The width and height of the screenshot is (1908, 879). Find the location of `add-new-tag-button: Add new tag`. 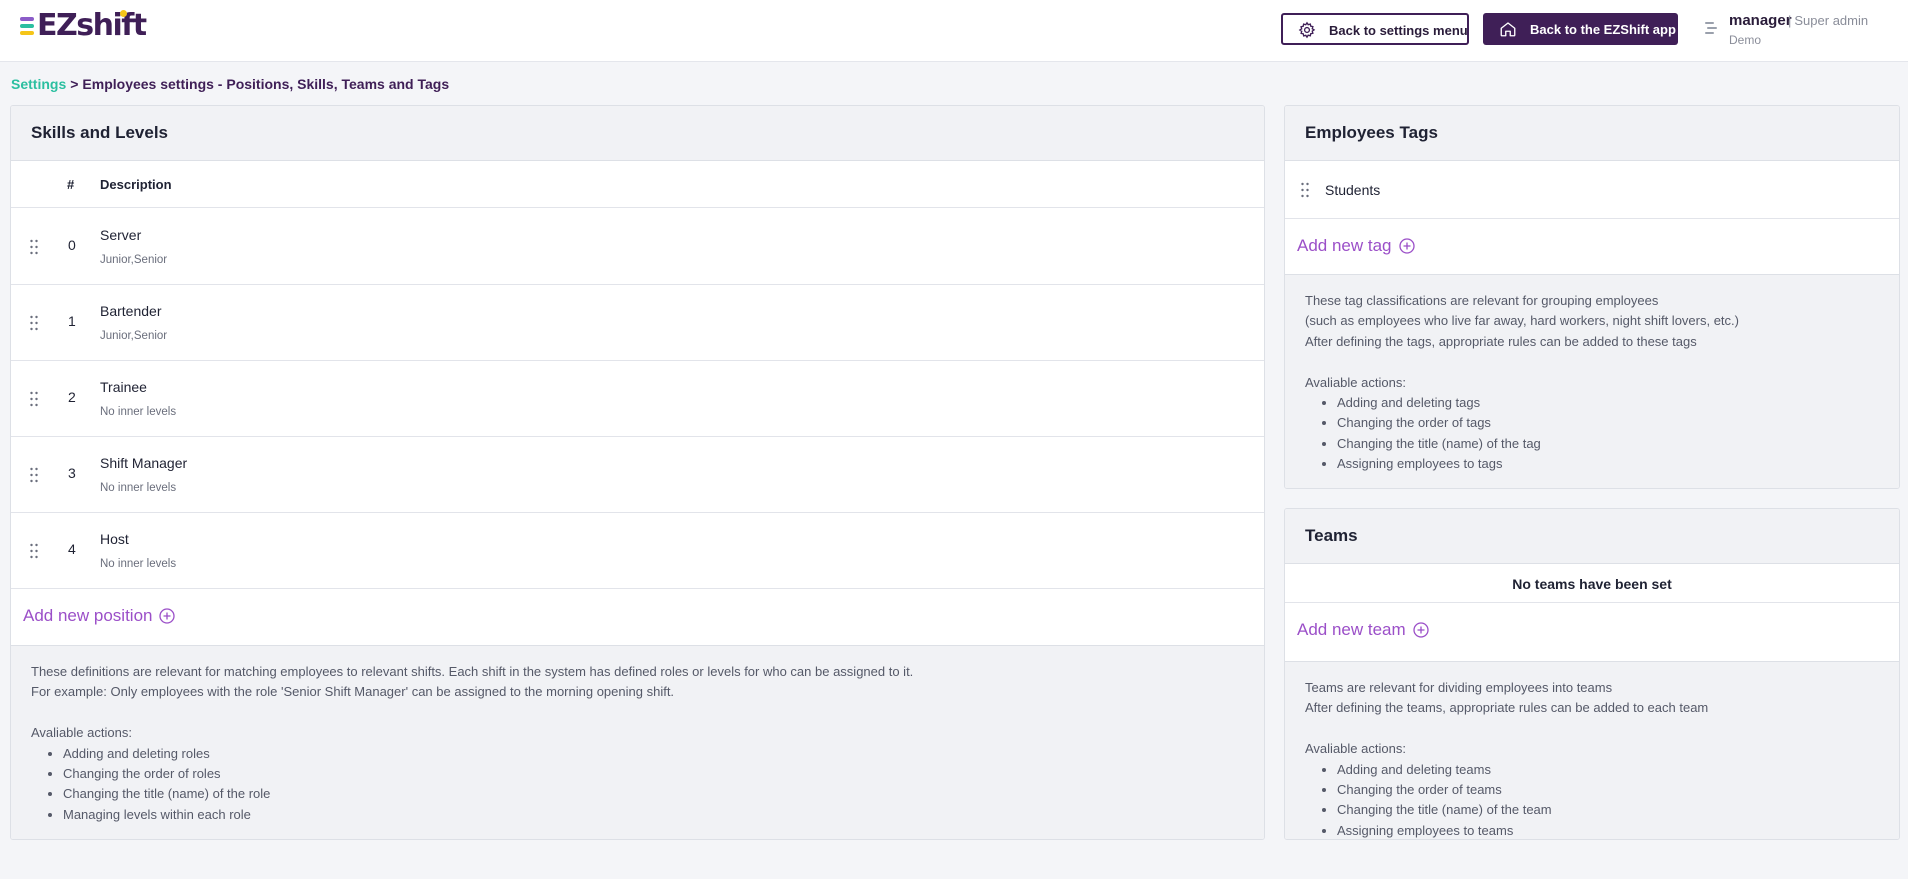

add-new-tag-button: Add new tag is located at coordinates (1356, 246).